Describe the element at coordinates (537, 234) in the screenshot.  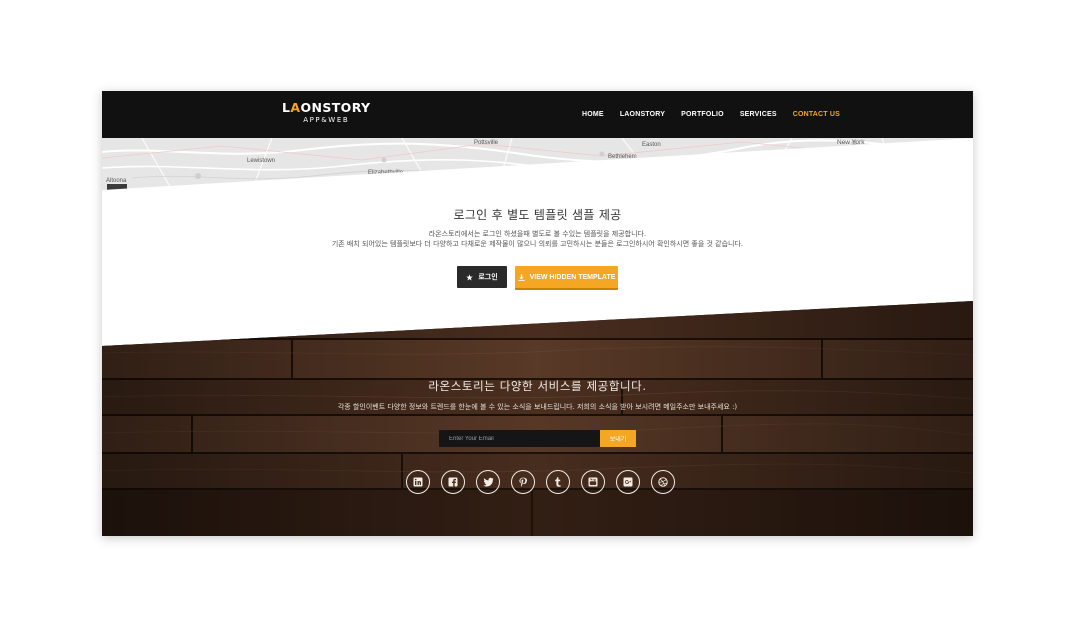
I see `template-desc-line1: 라온스토리에서는 로그인 하셨을때 별도로 볼 수있는 템플릿을 제공합니다.` at that location.